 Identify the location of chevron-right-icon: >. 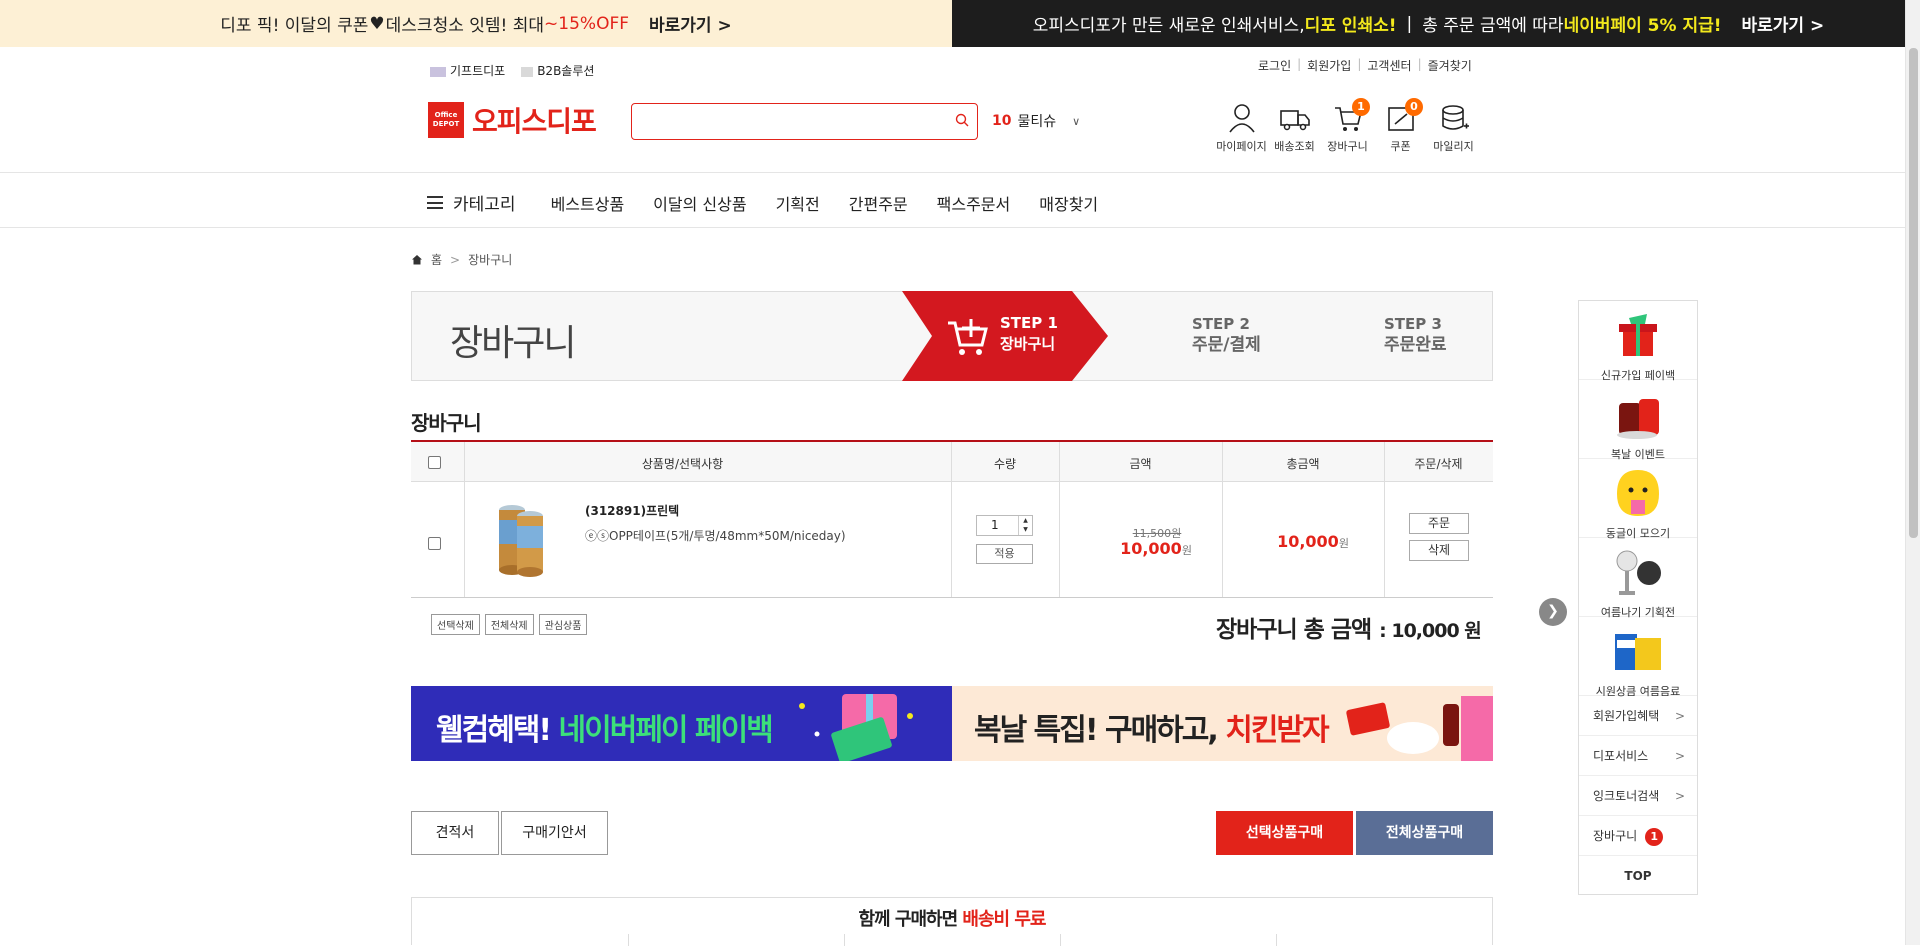
(1679, 756).